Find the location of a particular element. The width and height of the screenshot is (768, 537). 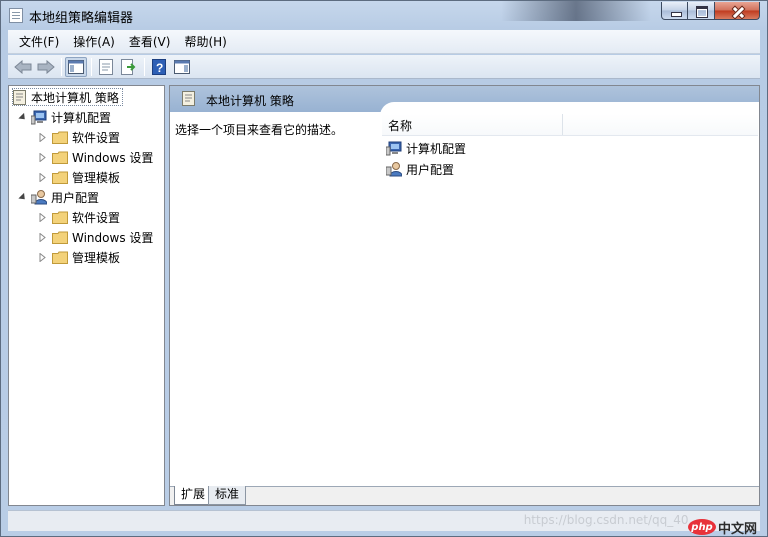

site-logo: php 中文网 is located at coordinates (724, 527).